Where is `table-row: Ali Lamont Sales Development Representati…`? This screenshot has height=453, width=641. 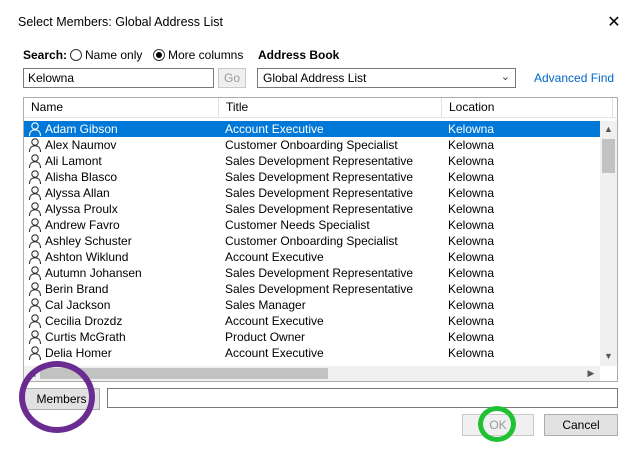
table-row: Ali Lamont Sales Development Representati… is located at coordinates (312, 161).